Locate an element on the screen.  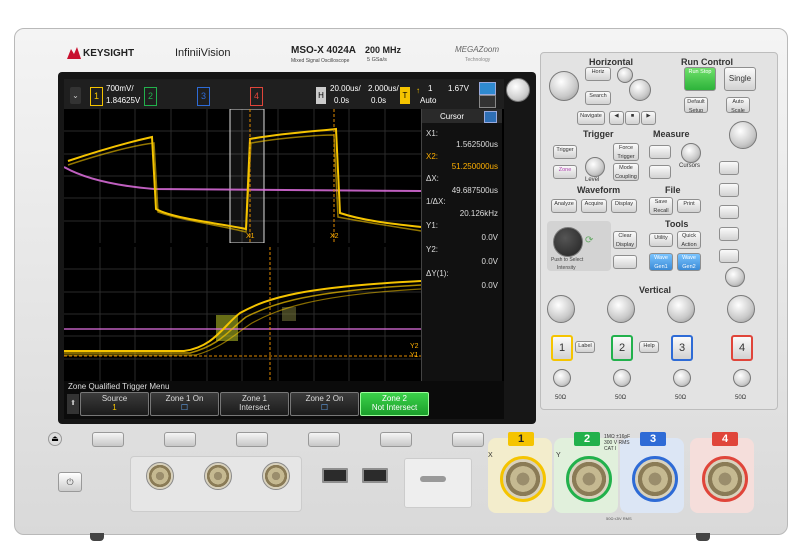
trigger-level-knob is located at coordinates (595, 167).